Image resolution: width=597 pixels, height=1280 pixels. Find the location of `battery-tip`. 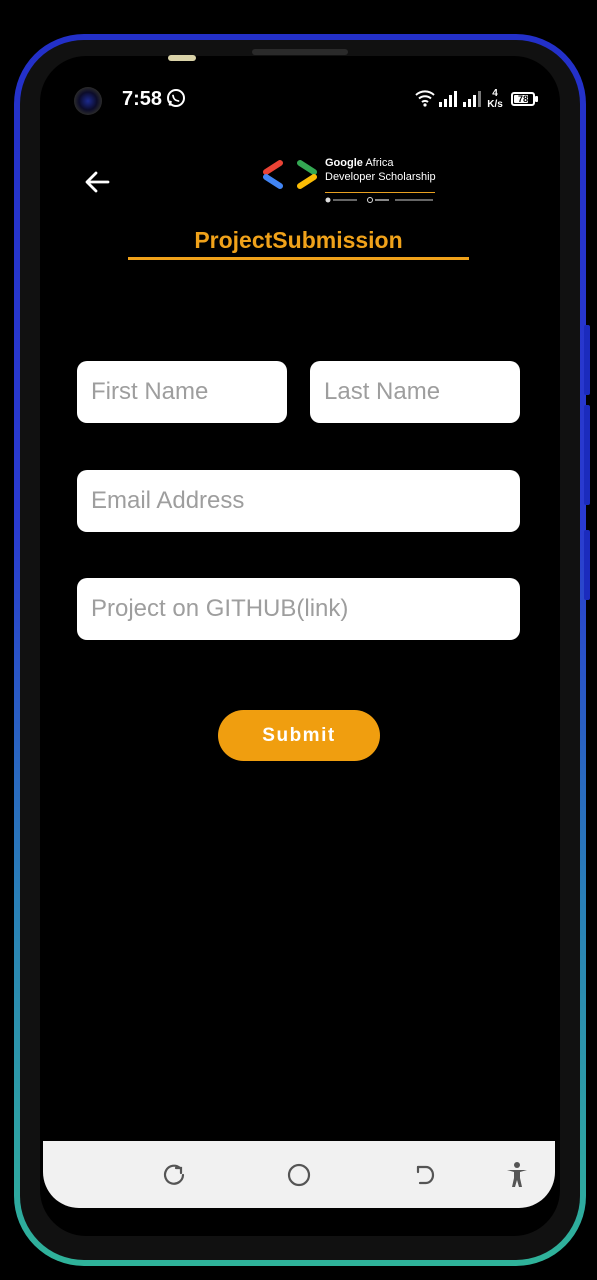

battery-tip is located at coordinates (536, 99).